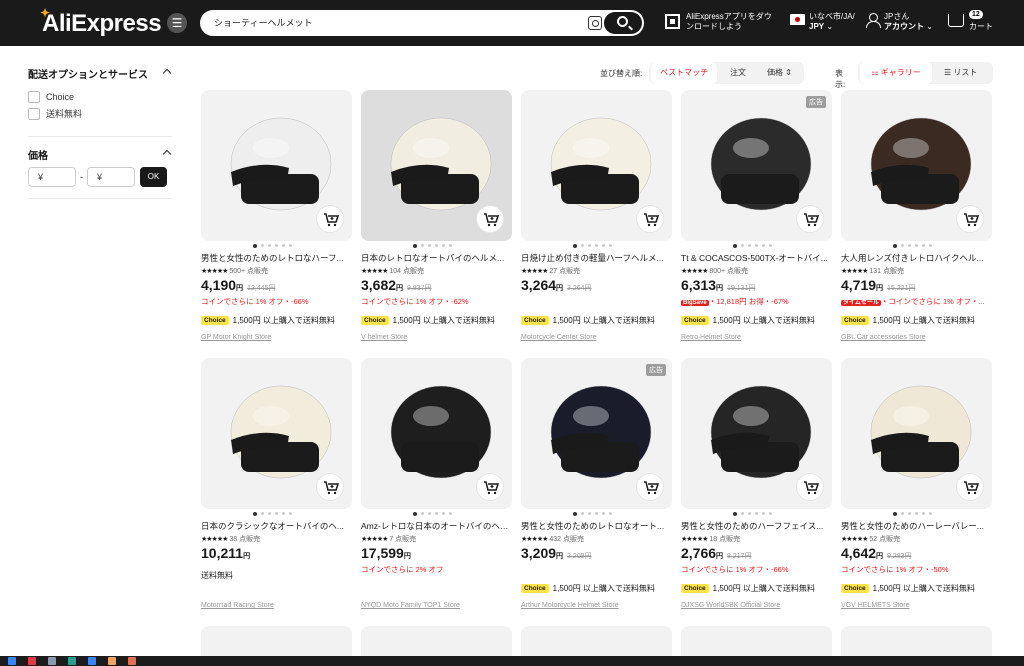  I want to click on account-menu: JPさん アカウント ⌄, so click(908, 22).